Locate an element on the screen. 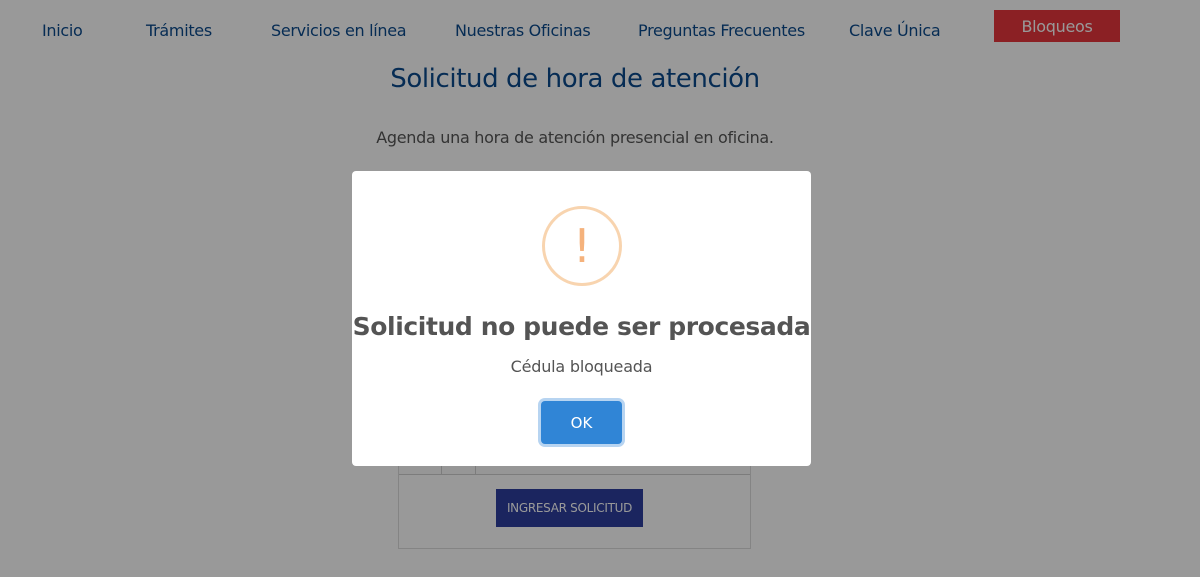  warning-icon: ! is located at coordinates (582, 246).